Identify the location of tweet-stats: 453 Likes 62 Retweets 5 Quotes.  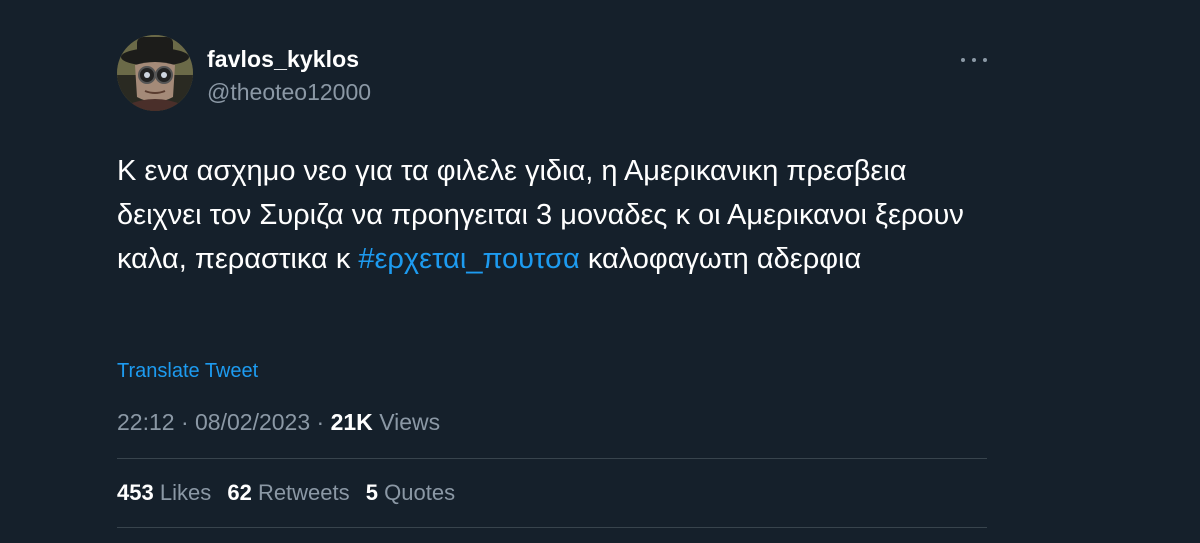
(291, 493).